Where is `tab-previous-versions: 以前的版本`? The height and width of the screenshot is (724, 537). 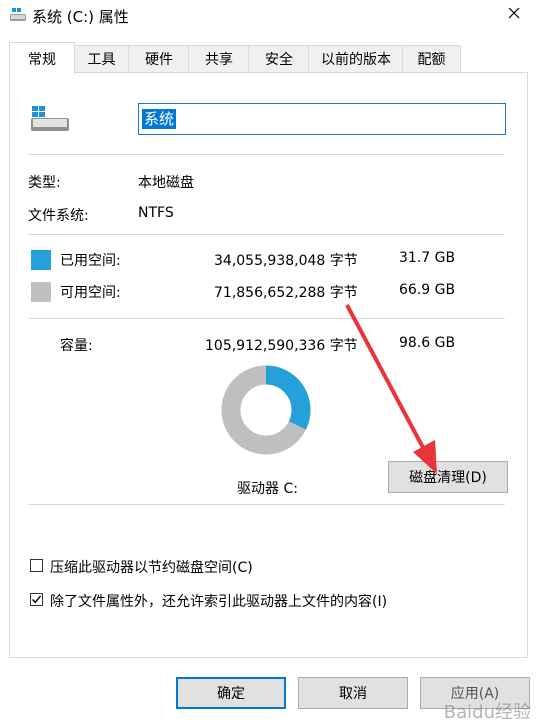 tab-previous-versions: 以前的版本 is located at coordinates (356, 58).